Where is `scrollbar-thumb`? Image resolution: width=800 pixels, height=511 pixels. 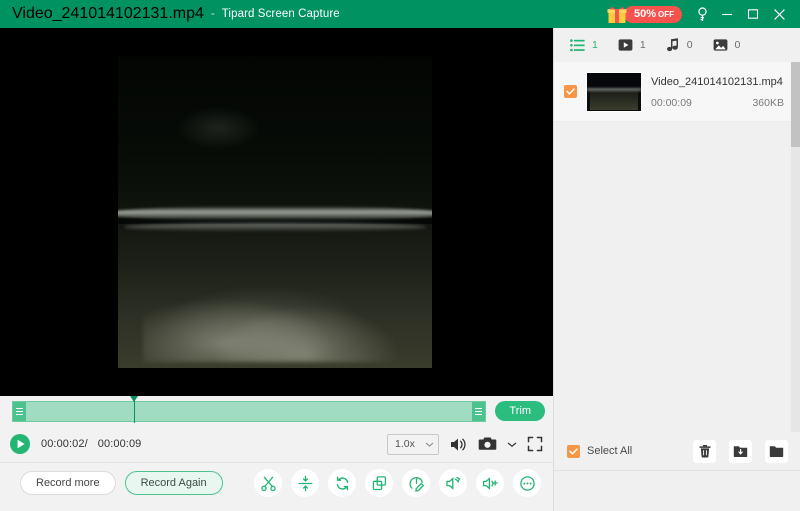 scrollbar-thumb is located at coordinates (795, 104).